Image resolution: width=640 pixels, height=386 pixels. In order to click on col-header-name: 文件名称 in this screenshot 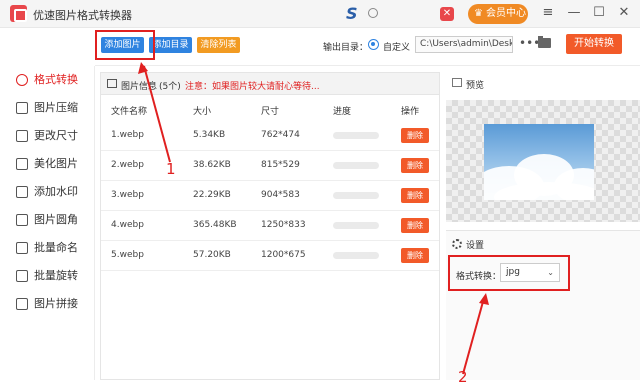, I will do `click(129, 112)`.